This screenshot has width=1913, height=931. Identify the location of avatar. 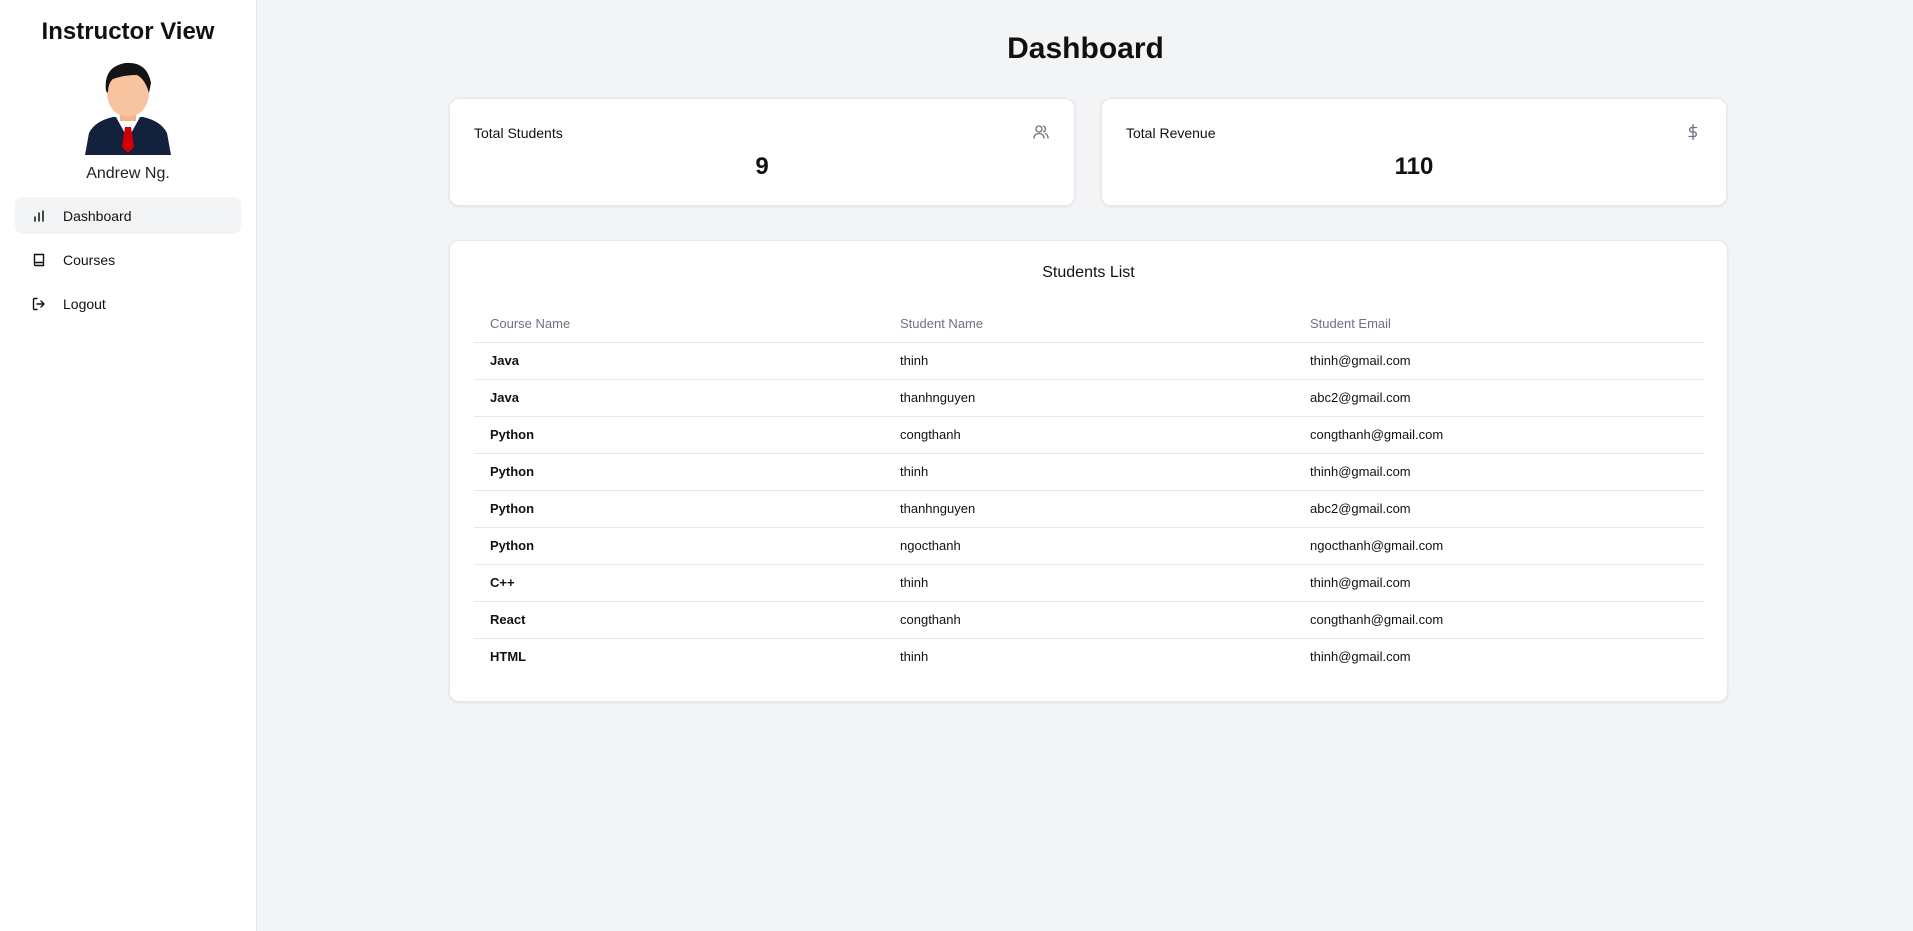
(128, 108).